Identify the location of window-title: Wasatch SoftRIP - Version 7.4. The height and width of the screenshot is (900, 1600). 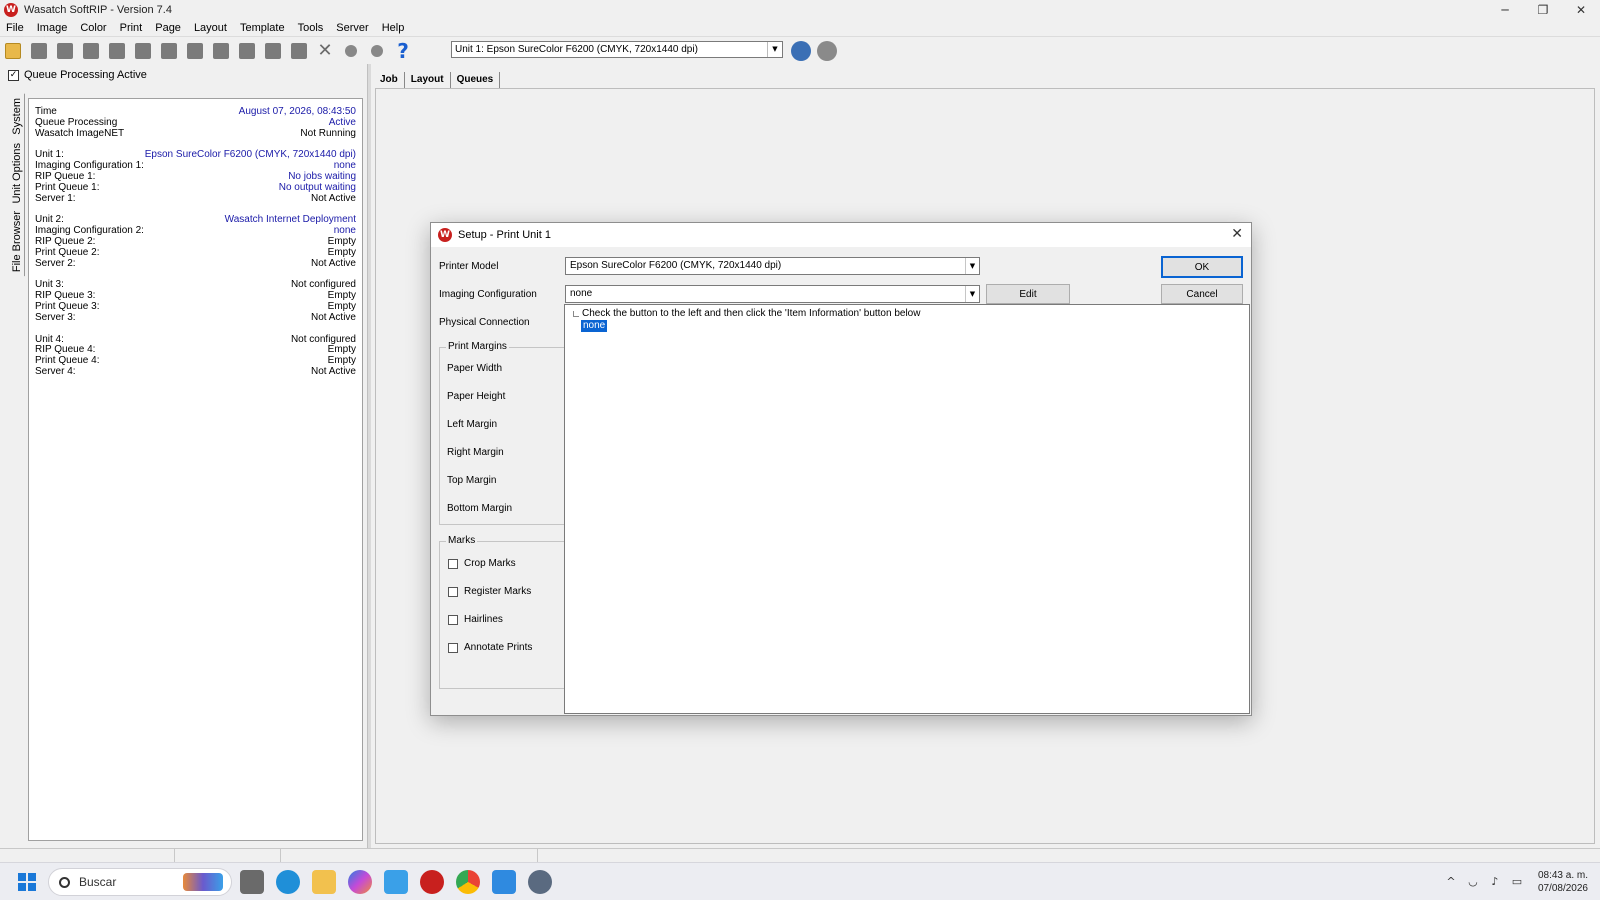
(98, 10).